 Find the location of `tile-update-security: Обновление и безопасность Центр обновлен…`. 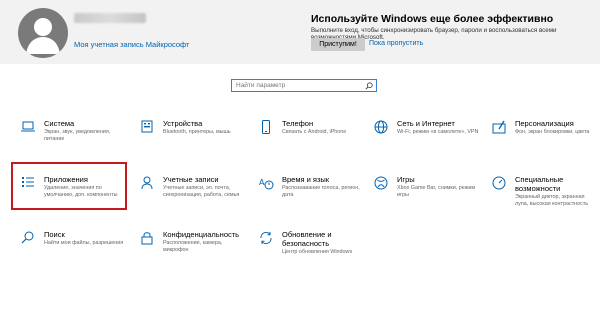

tile-update-security: Обновление и безопасность Центр обновлен… is located at coordinates (305, 256).